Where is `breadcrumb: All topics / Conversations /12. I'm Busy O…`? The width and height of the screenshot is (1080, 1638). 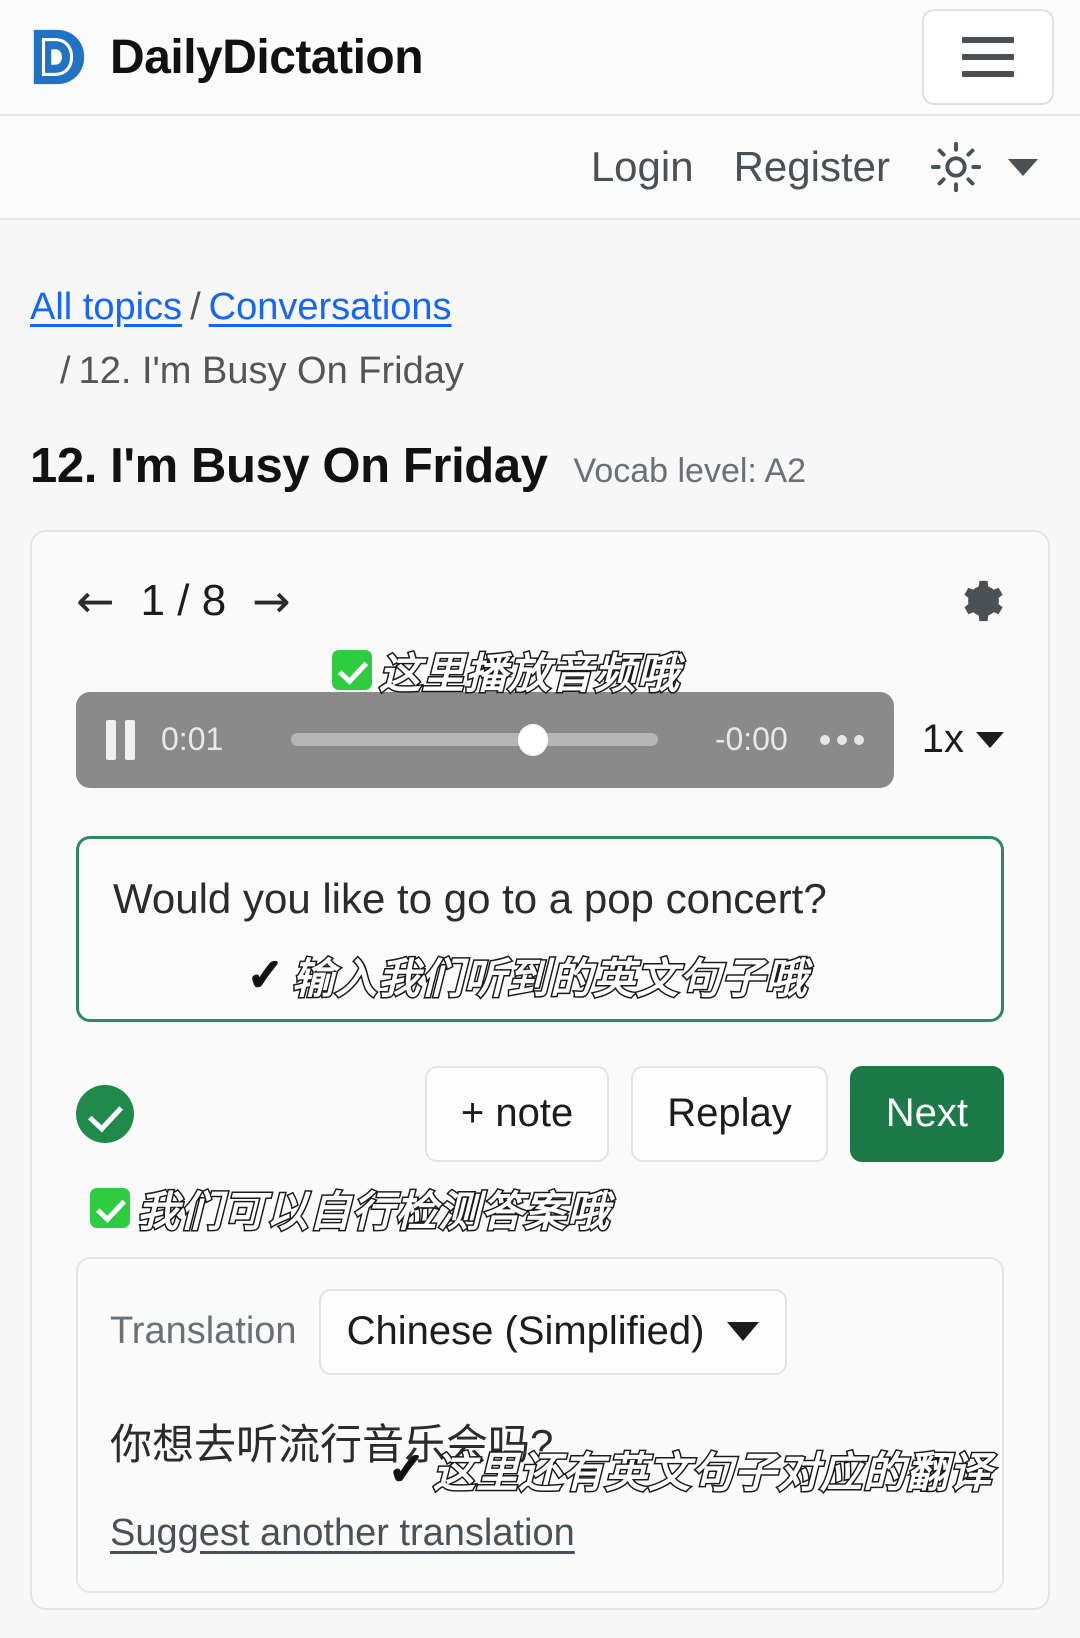 breadcrumb: All topics / Conversations /12. I'm Busy O… is located at coordinates (540, 312).